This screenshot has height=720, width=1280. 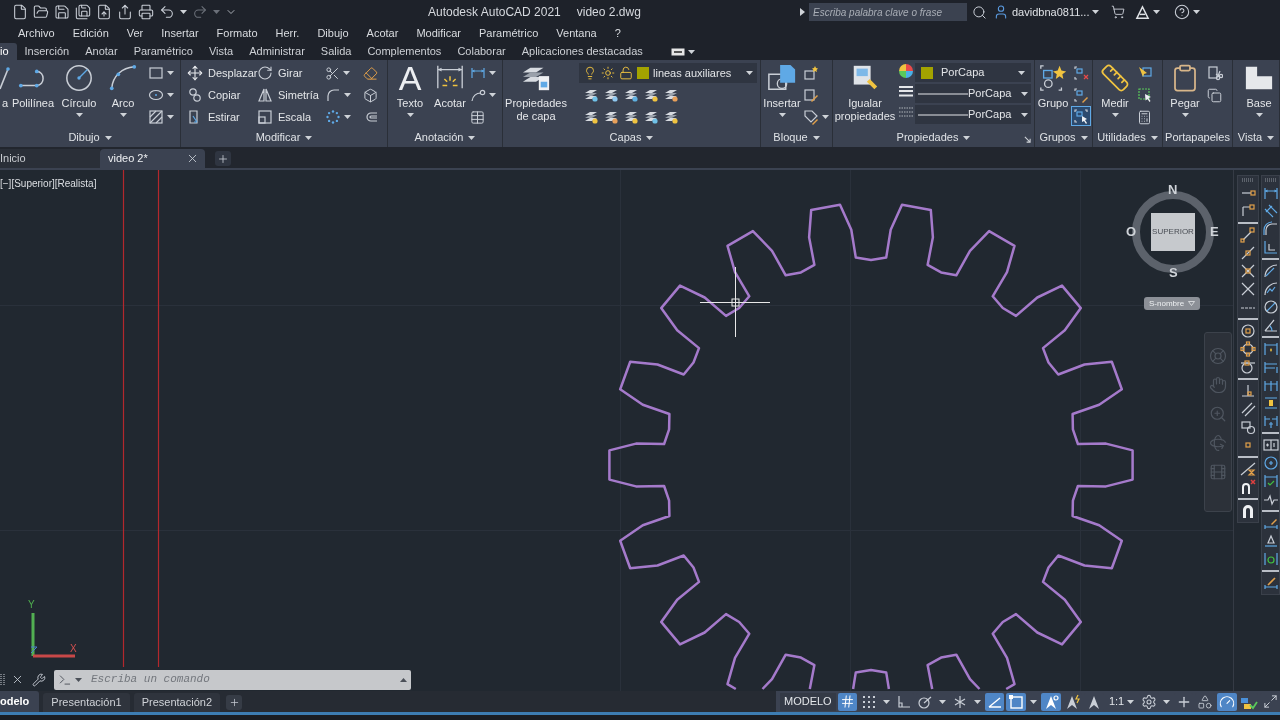 What do you see at coordinates (979, 12) in the screenshot?
I see `search-icon` at bounding box center [979, 12].